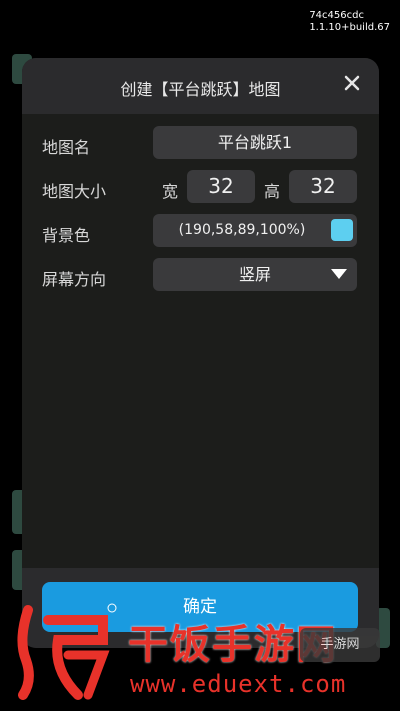 The width and height of the screenshot is (400, 711). What do you see at coordinates (349, 27) in the screenshot?
I see `build-version: 1.1.10+build.67` at bounding box center [349, 27].